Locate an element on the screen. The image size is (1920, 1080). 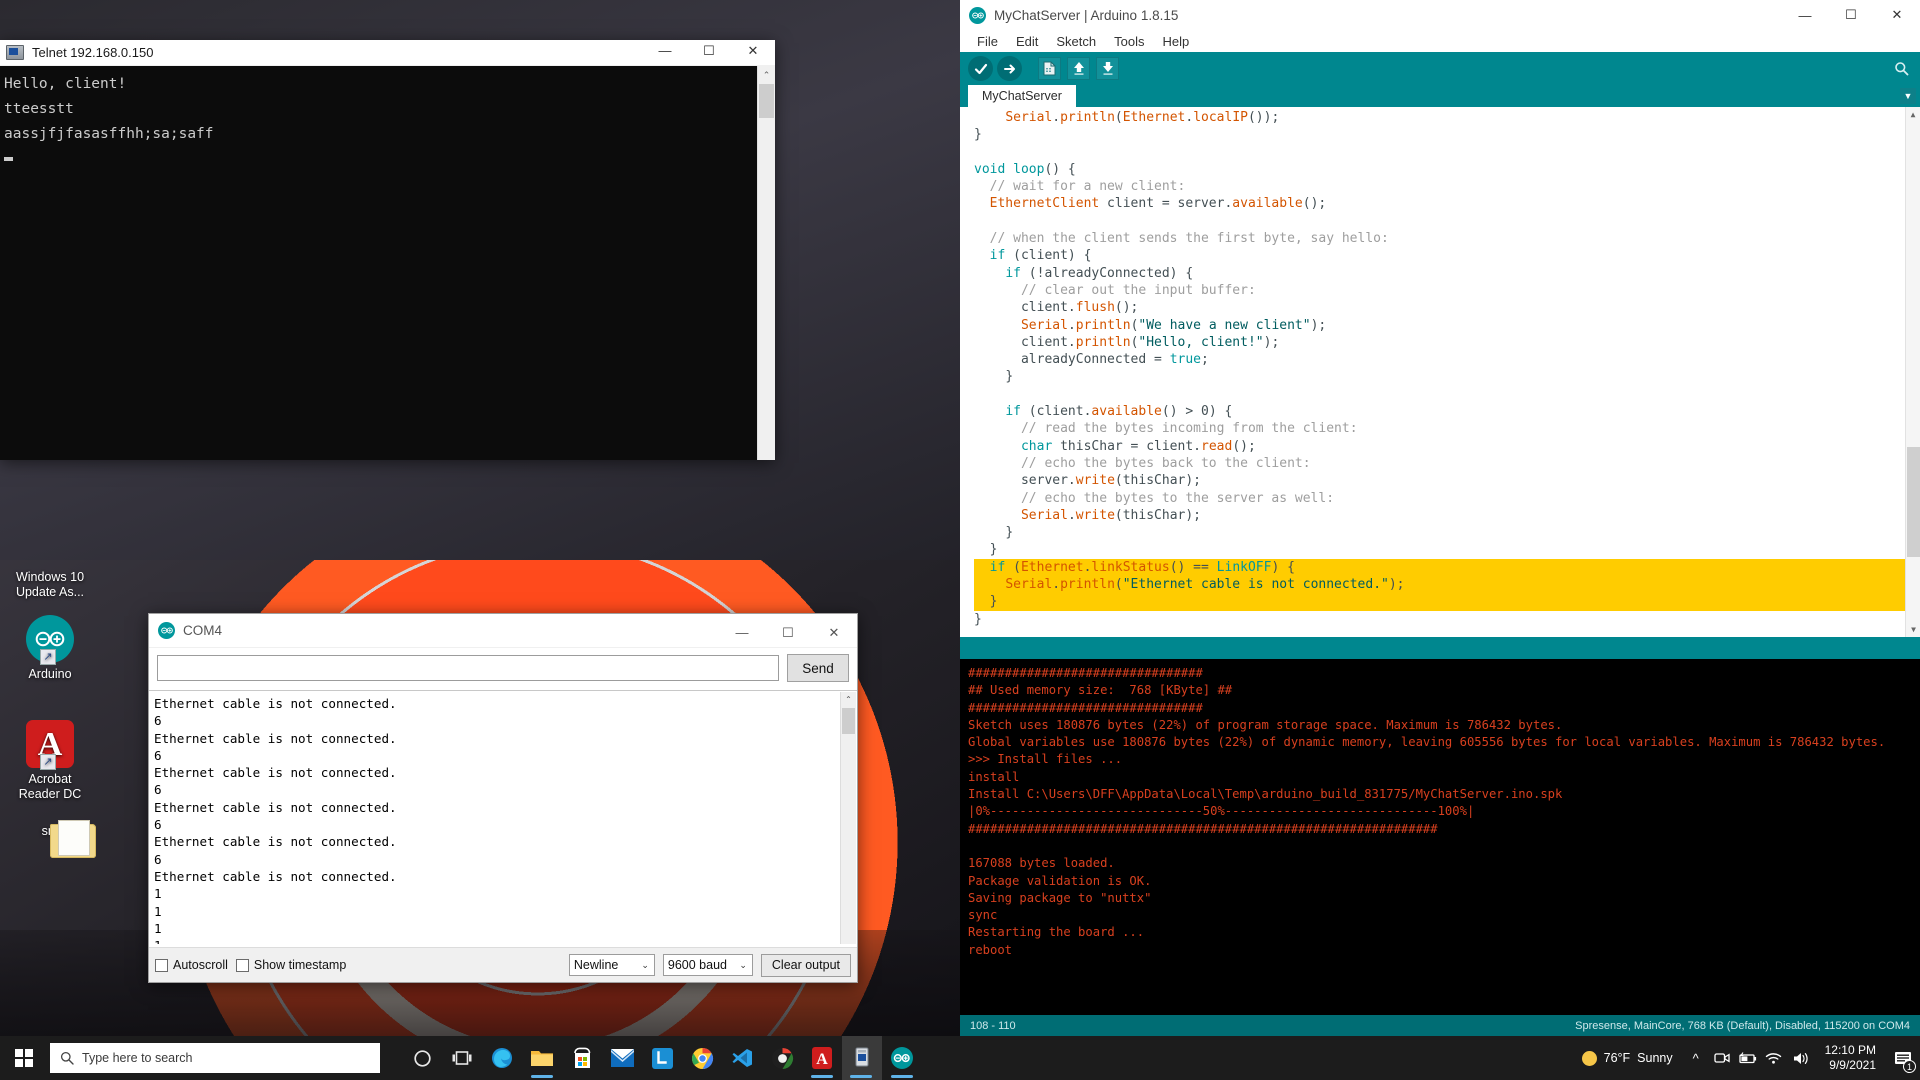
serial-close-button: ✕ is located at coordinates (834, 633).